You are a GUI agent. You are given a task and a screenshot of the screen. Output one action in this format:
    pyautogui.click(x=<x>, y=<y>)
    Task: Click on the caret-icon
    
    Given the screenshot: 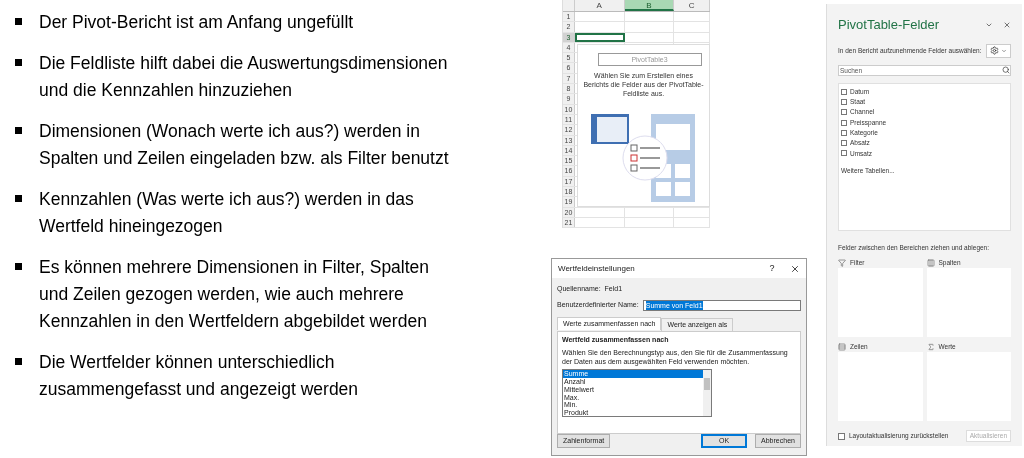 What is the action you would take?
    pyautogui.click(x=1004, y=50)
    